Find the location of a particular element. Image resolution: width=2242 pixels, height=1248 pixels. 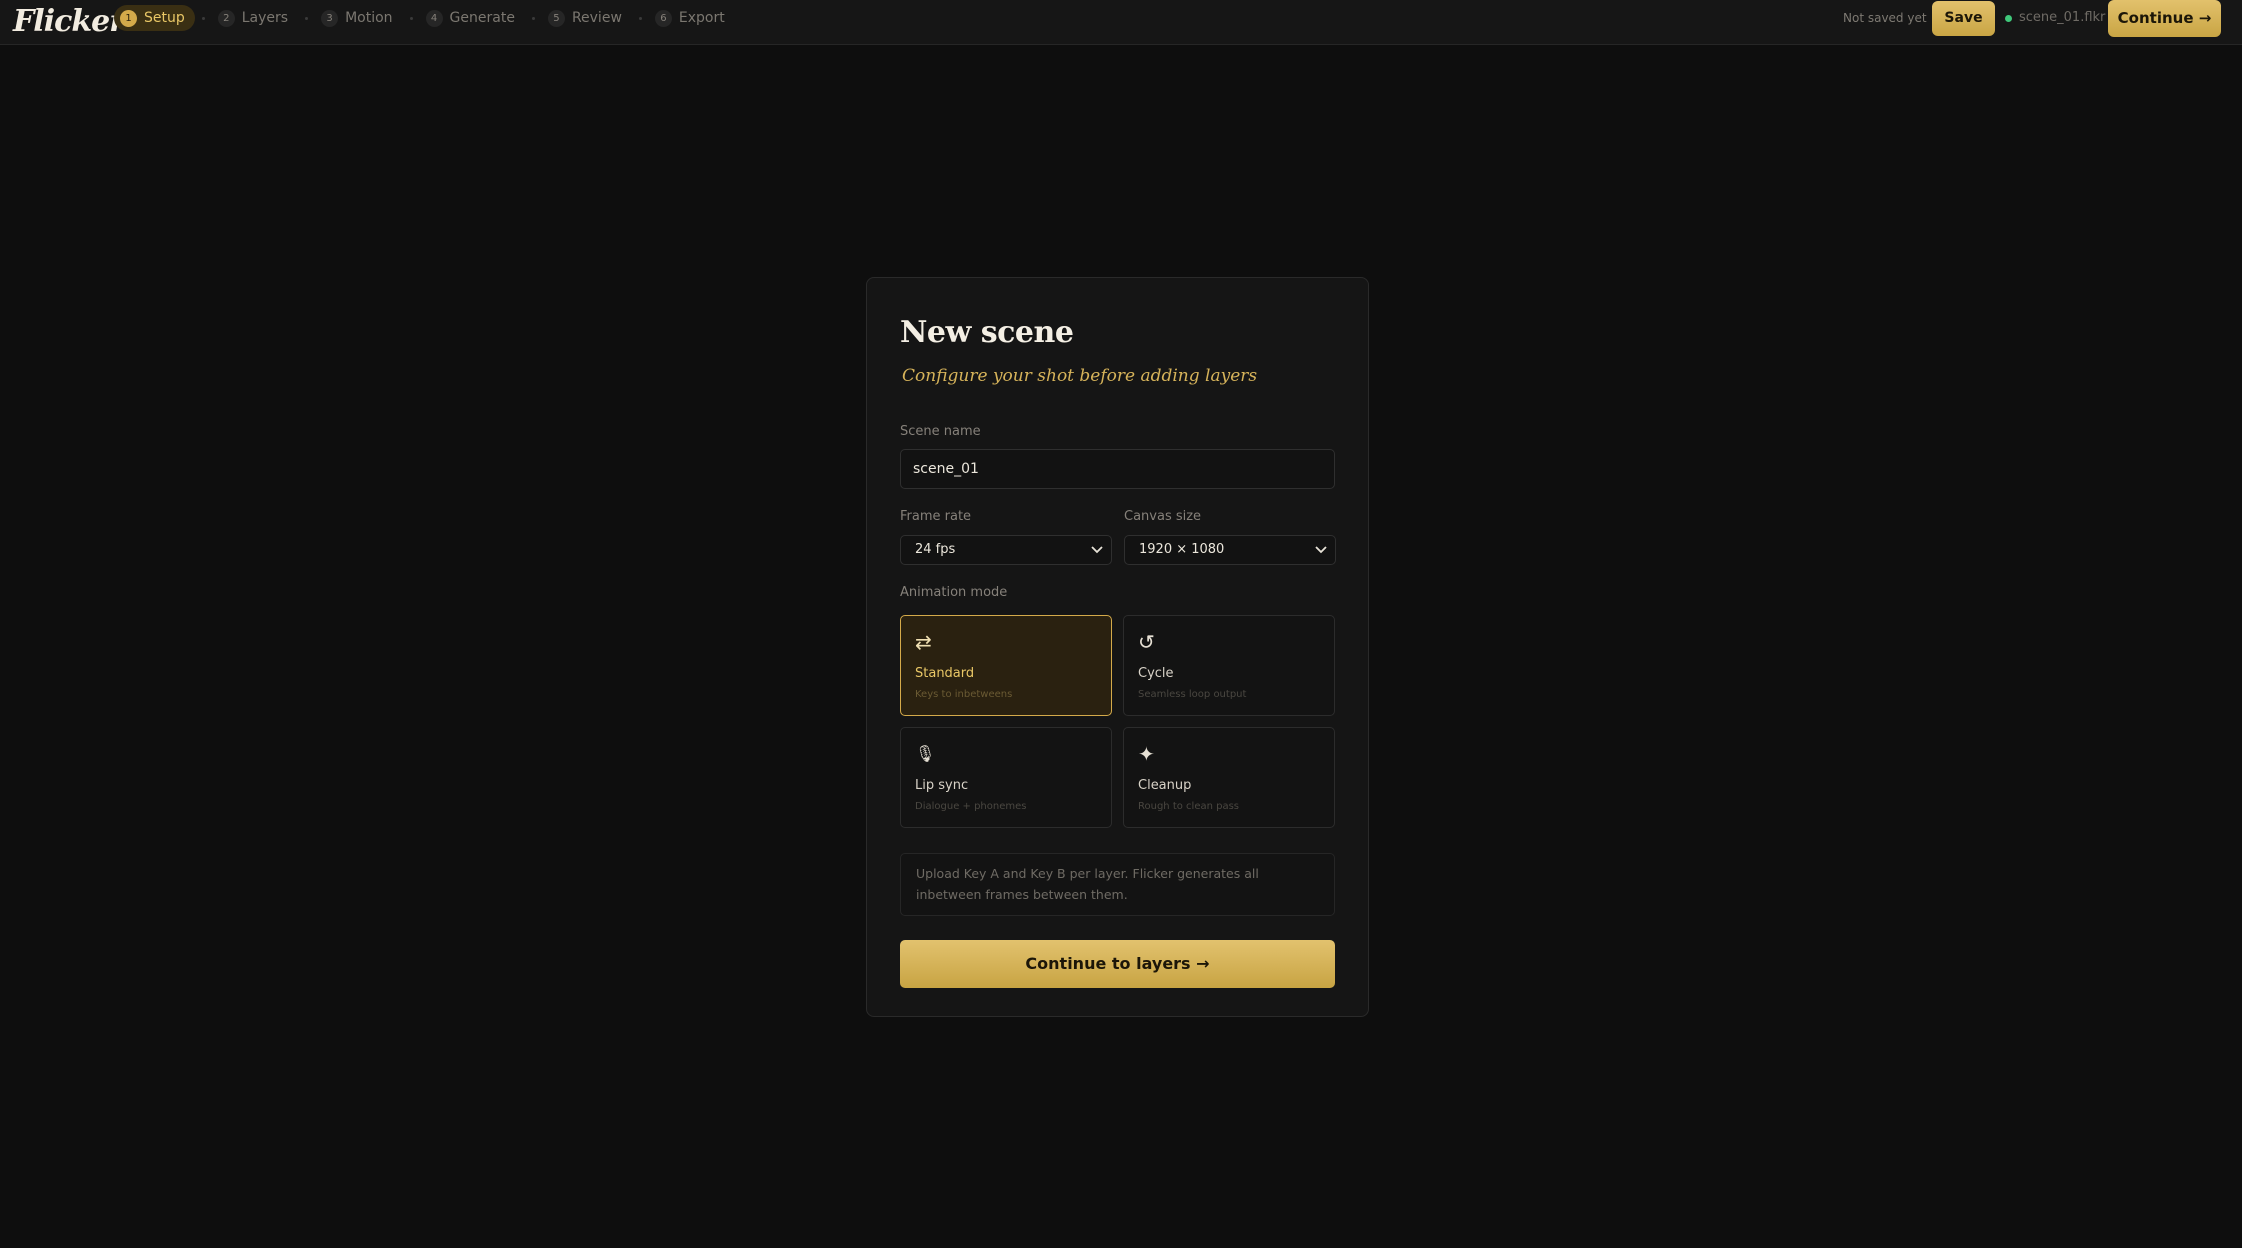

mode-card-standard: ⇄ Standard Keys to inbetweens is located at coordinates (1006, 665).